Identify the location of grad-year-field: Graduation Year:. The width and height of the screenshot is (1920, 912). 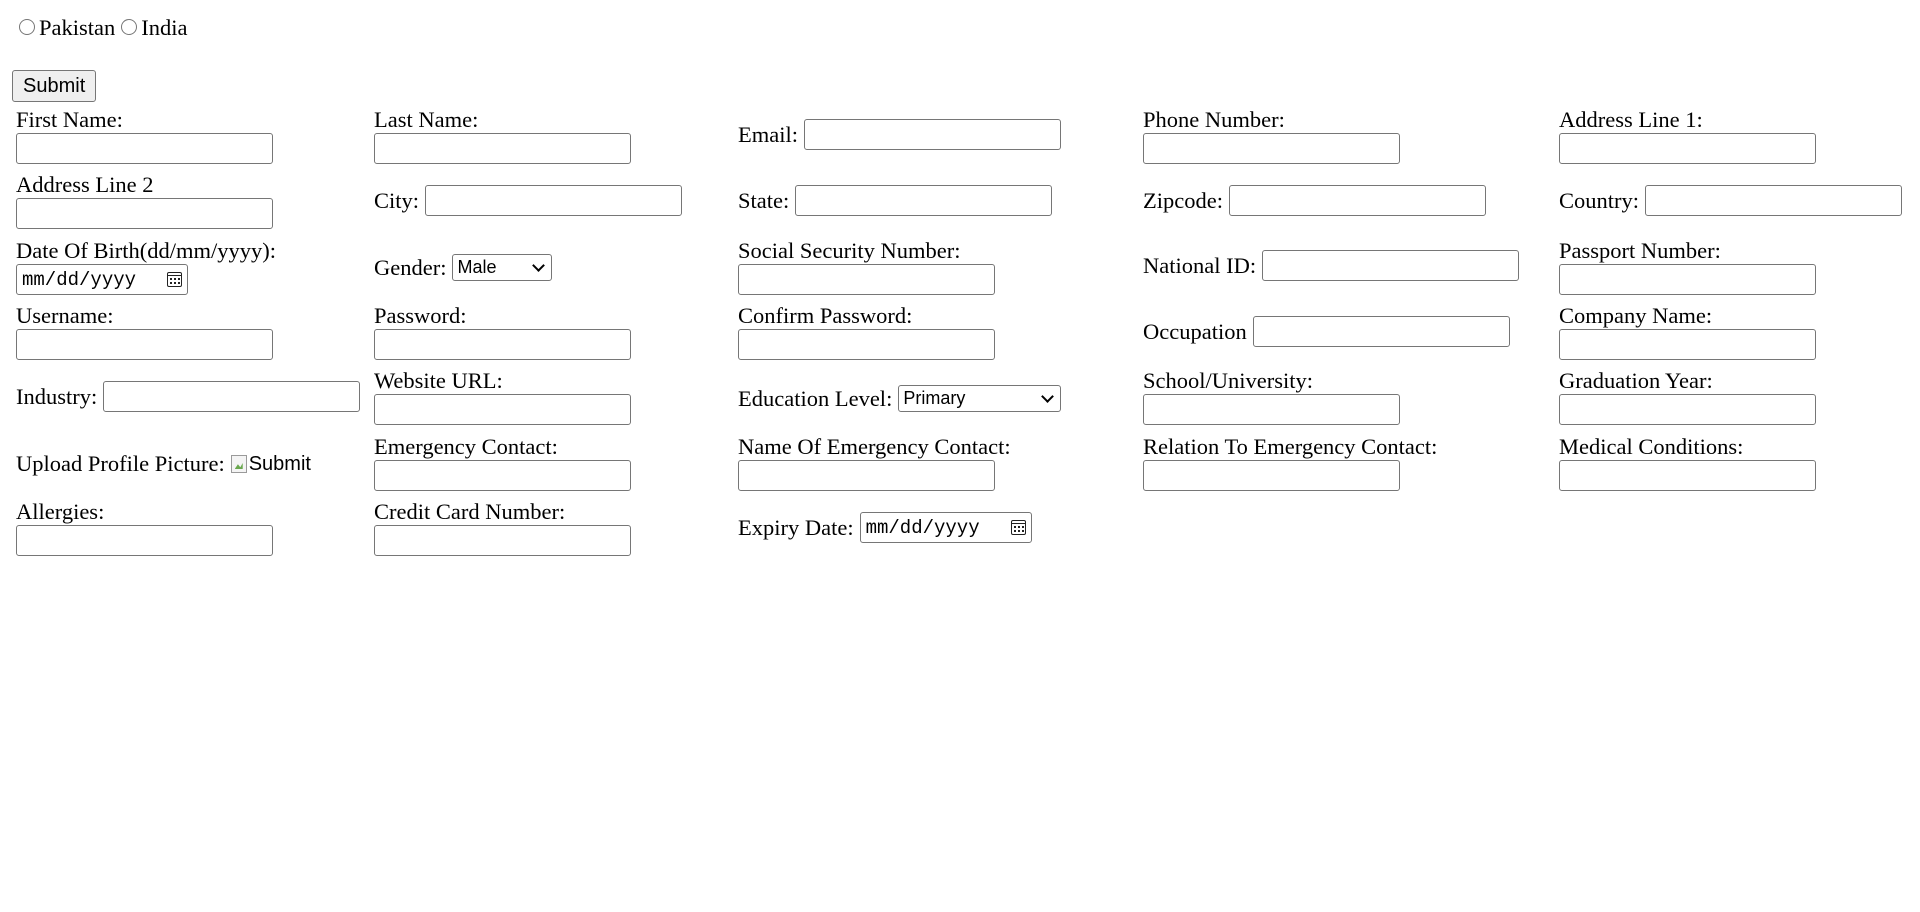
(1687, 396).